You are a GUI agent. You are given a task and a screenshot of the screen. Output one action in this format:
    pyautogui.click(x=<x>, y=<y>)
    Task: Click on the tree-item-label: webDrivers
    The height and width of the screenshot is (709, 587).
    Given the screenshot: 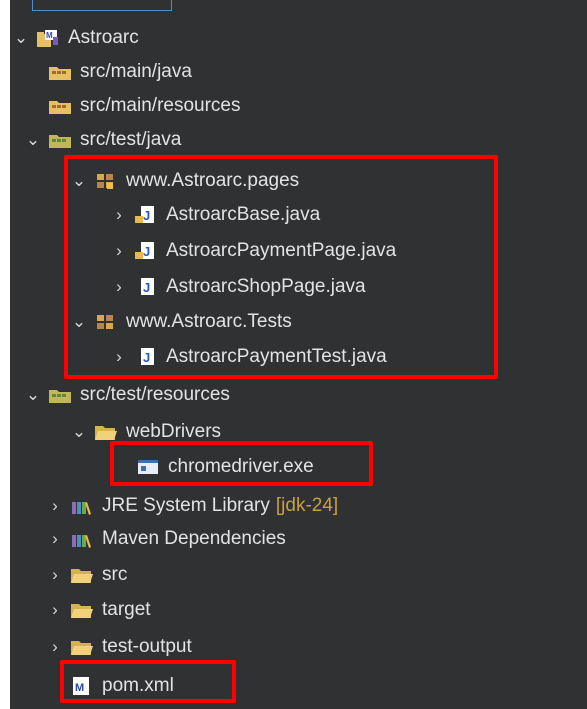 What is the action you would take?
    pyautogui.click(x=174, y=431)
    